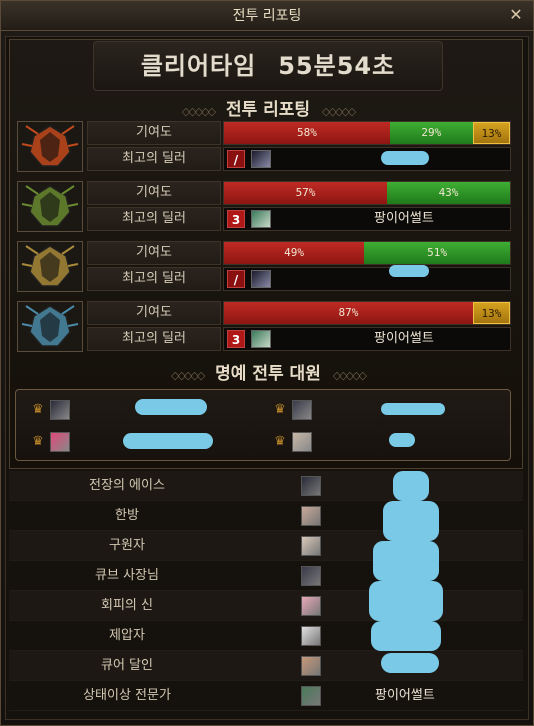 Image resolution: width=534 pixels, height=726 pixels. I want to click on contribution-bar: 57% 43%, so click(367, 193).